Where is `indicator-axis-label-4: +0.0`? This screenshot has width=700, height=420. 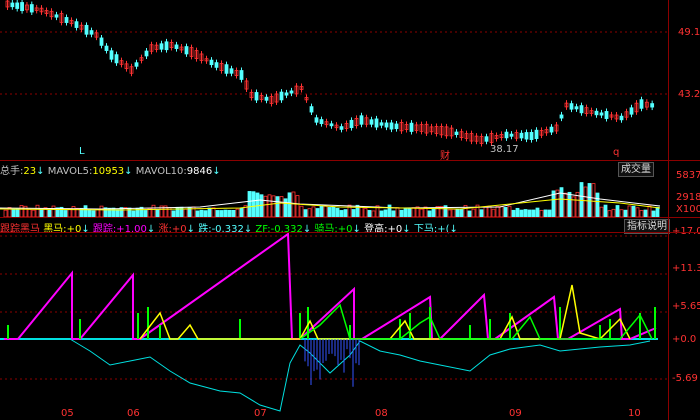 indicator-axis-label-4: +0.0 is located at coordinates (684, 339).